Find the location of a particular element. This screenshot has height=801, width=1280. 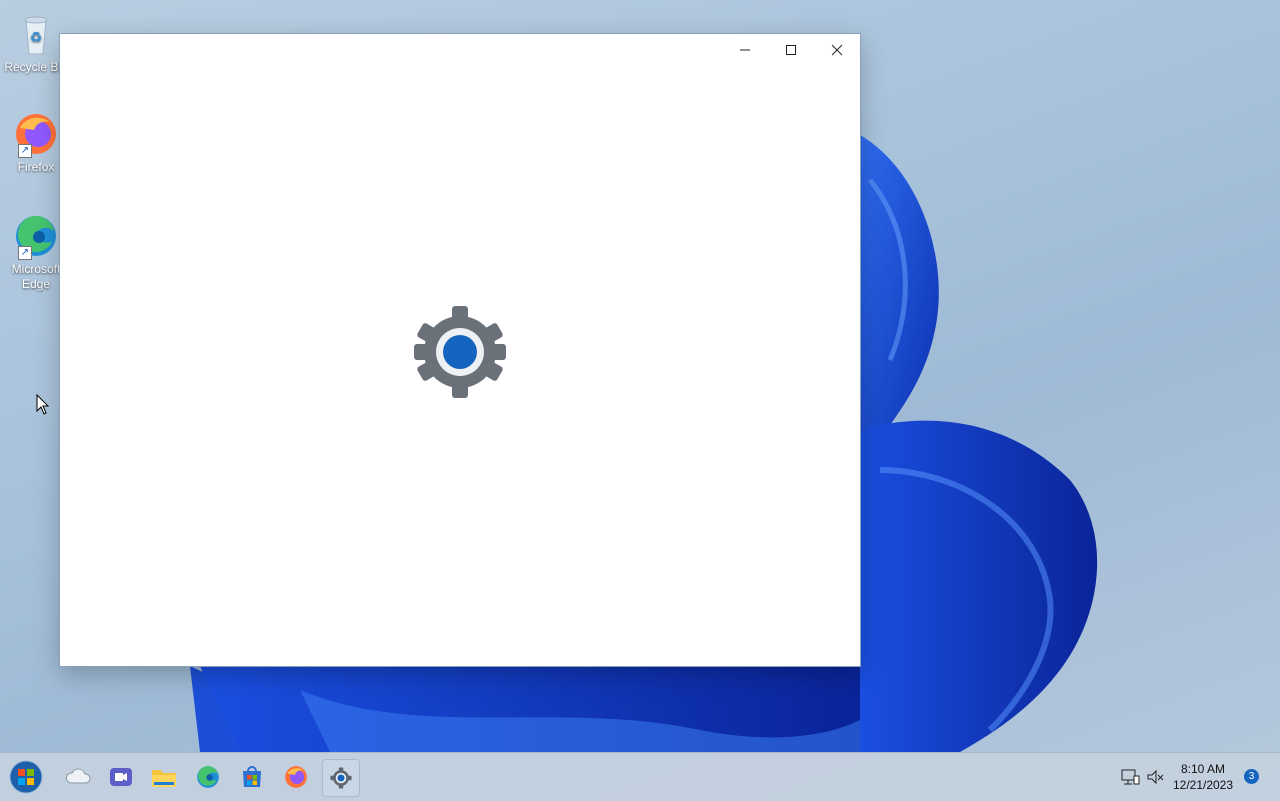

close-button is located at coordinates (837, 50).